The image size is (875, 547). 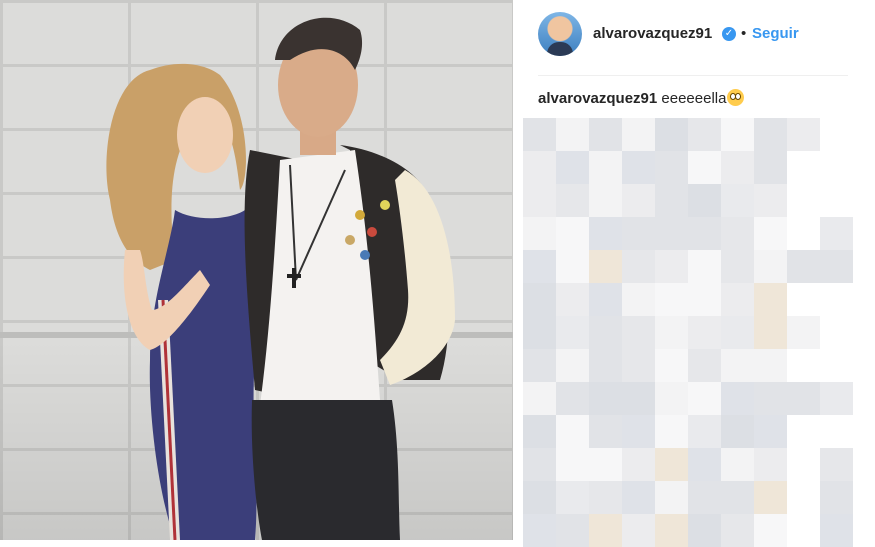 I want to click on avatar, so click(x=560, y=34).